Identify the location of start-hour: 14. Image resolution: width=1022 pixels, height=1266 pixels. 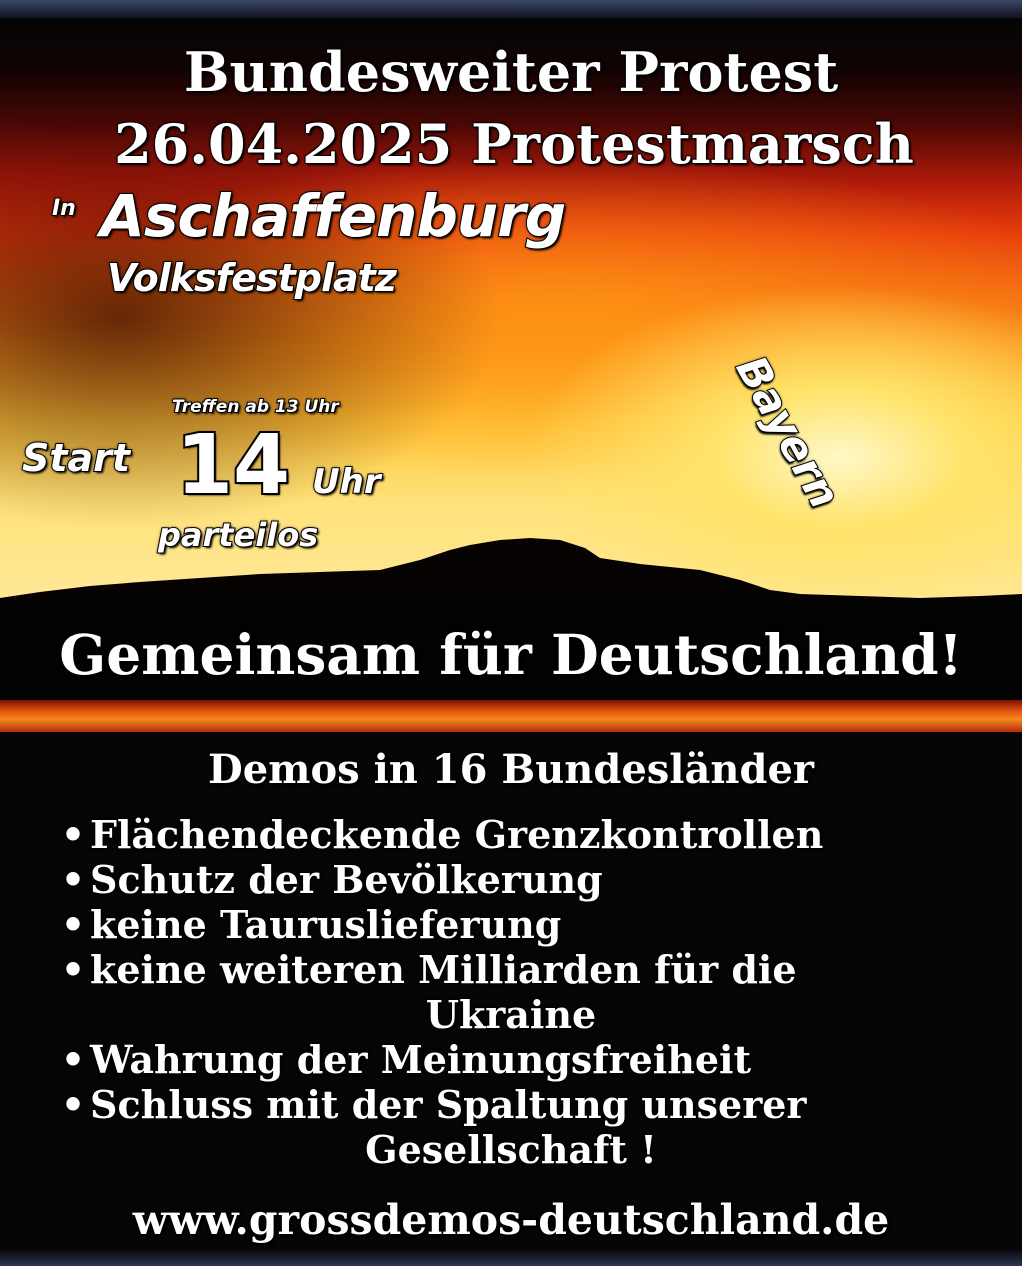
(233, 465).